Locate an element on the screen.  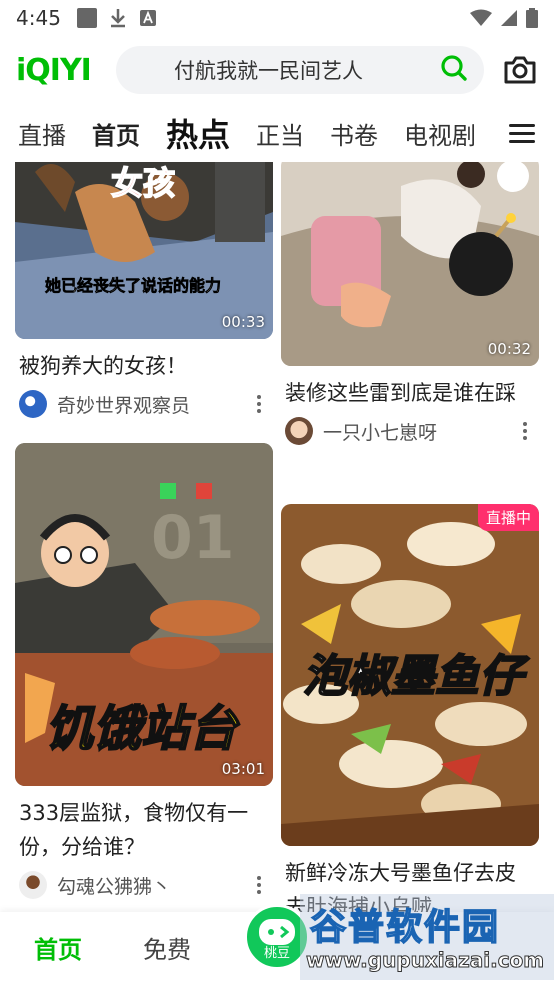
system-icons is located at coordinates (504, 18).